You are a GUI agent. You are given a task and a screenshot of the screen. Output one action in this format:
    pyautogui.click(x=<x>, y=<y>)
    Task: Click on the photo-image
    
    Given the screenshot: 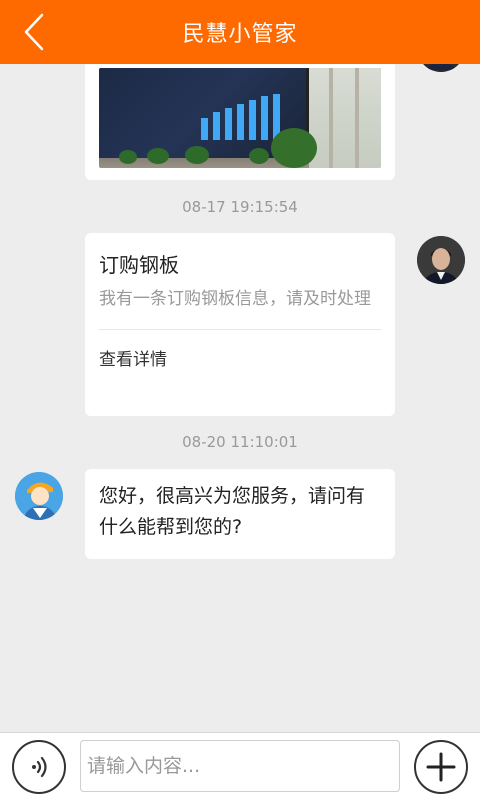 What is the action you would take?
    pyautogui.click(x=240, y=118)
    